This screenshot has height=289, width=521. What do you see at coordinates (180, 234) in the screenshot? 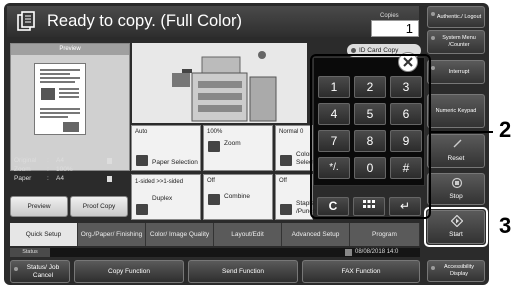
I see `tab-color-image-quality: Color/ Image Quality` at bounding box center [180, 234].